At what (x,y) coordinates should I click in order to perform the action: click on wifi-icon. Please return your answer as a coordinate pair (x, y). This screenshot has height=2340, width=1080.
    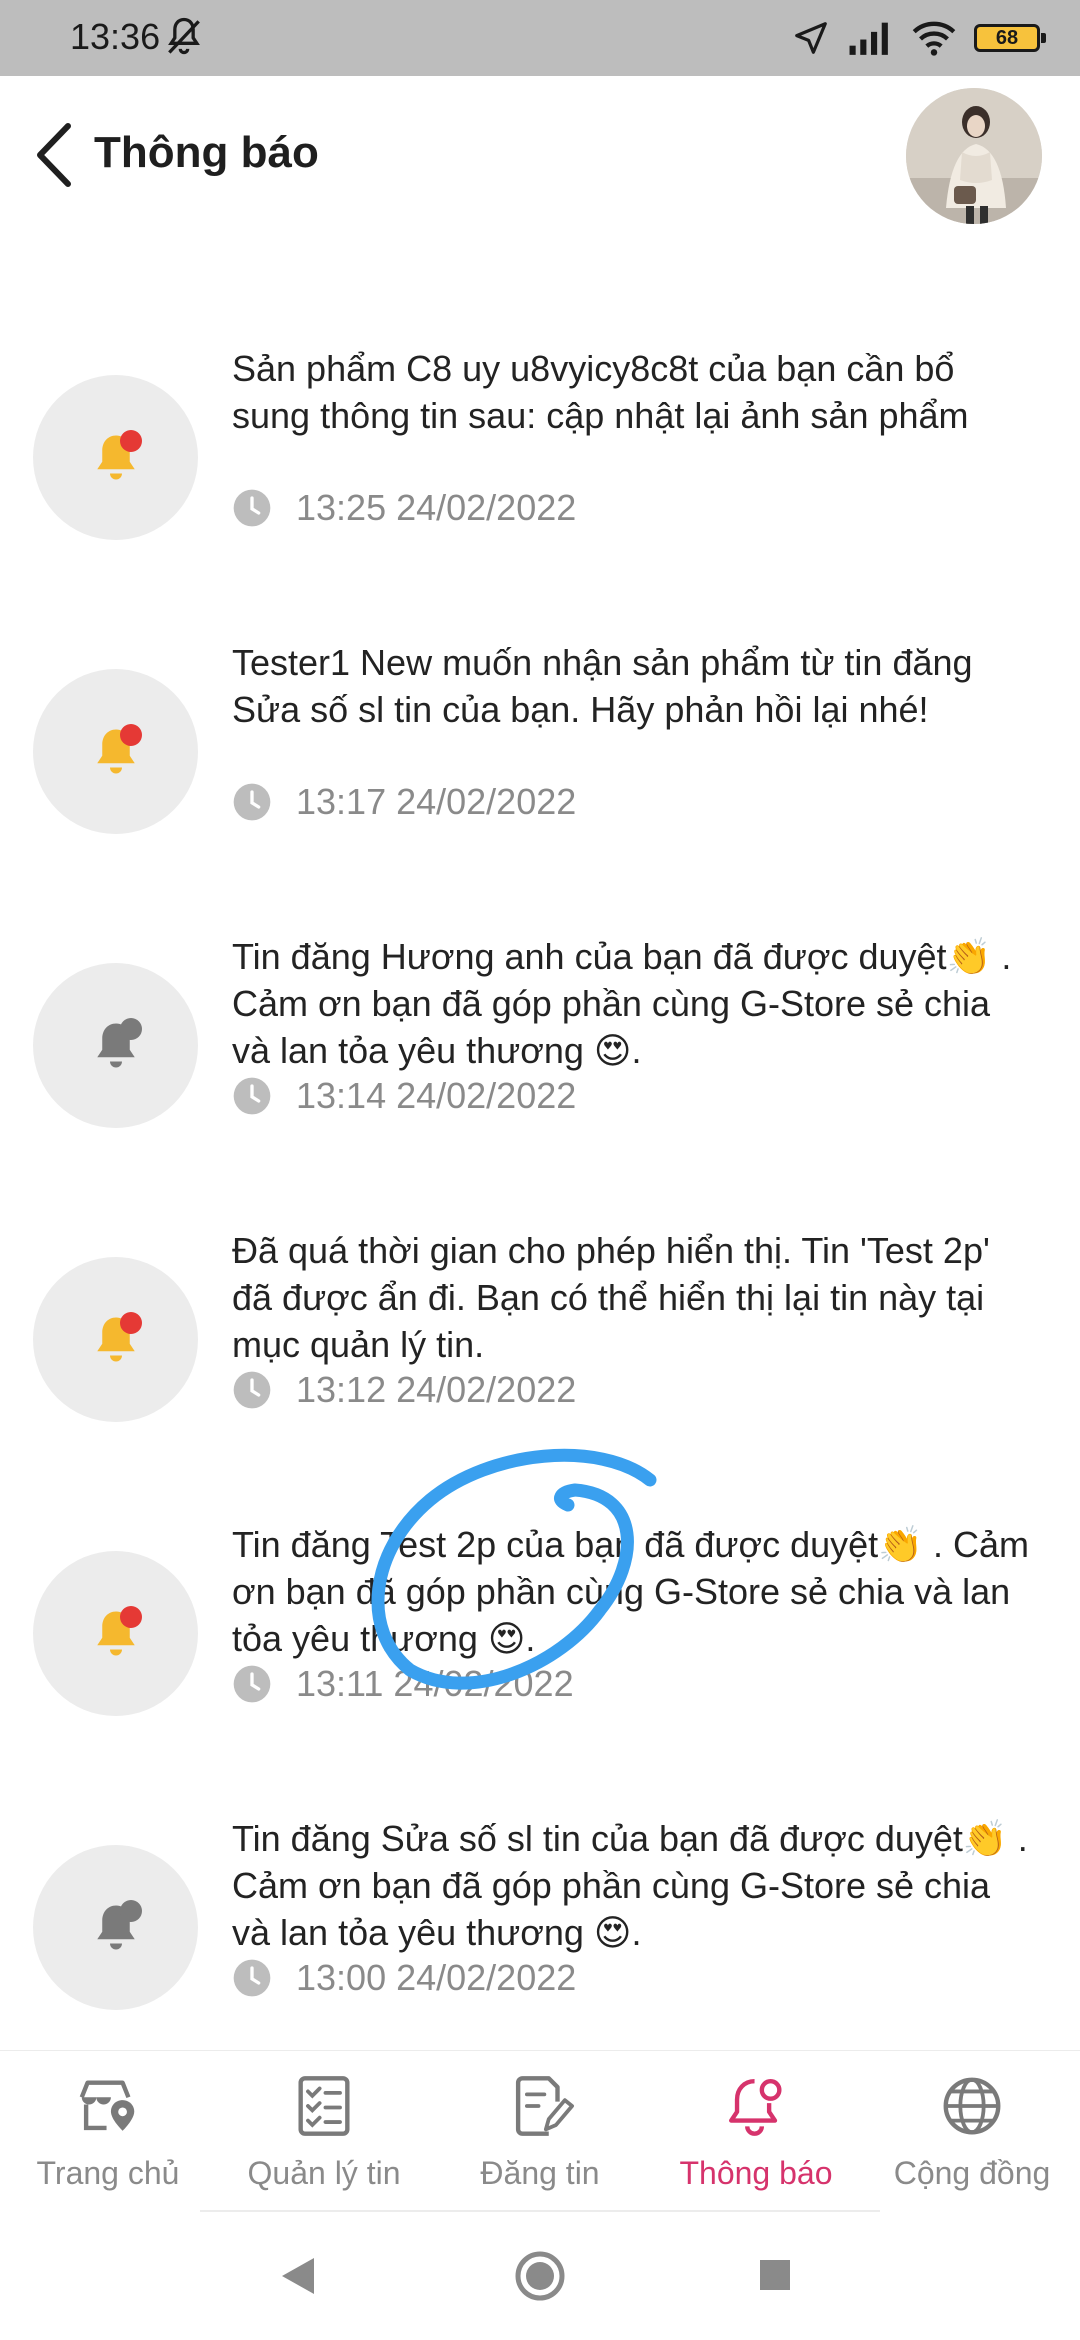
    Looking at the image, I should click on (934, 38).